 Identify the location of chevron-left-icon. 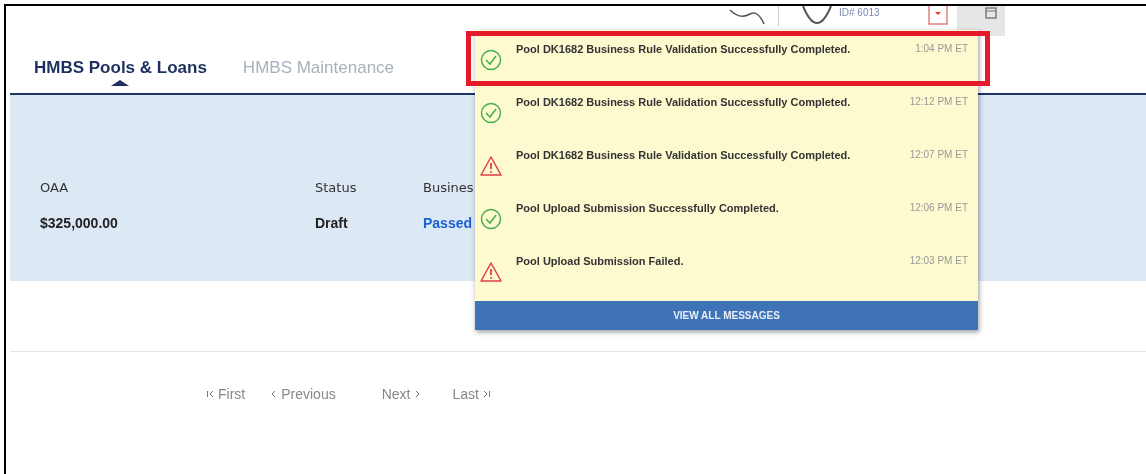
(210, 394).